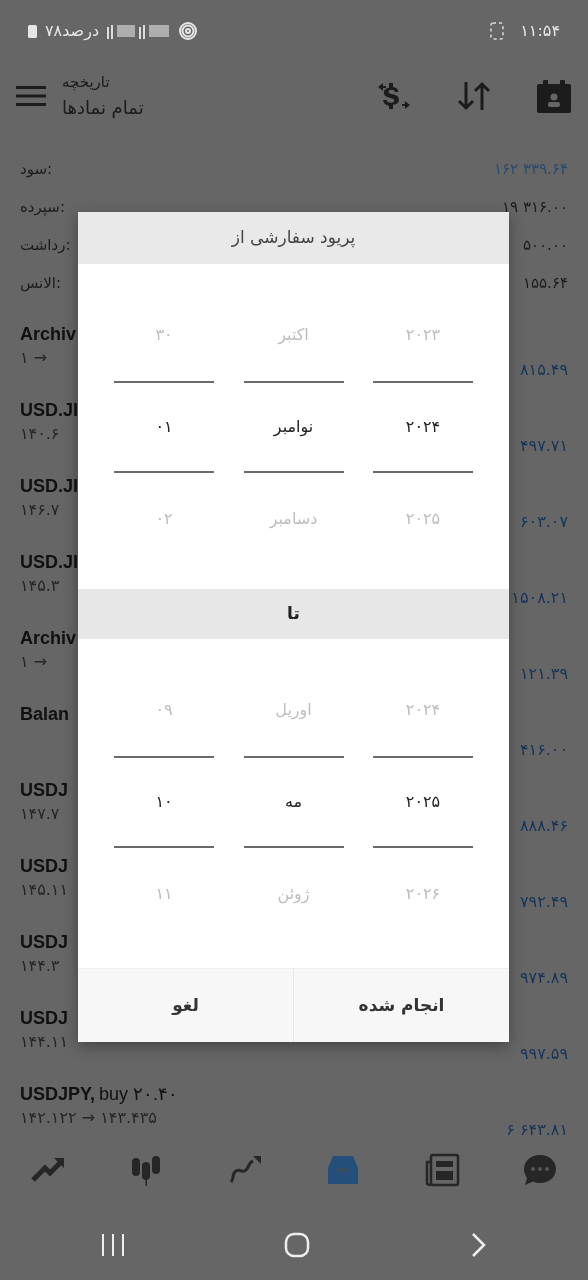 The image size is (588, 1280). What do you see at coordinates (58, 1094) in the screenshot?
I see `deal-symbol: USDJPY,` at bounding box center [58, 1094].